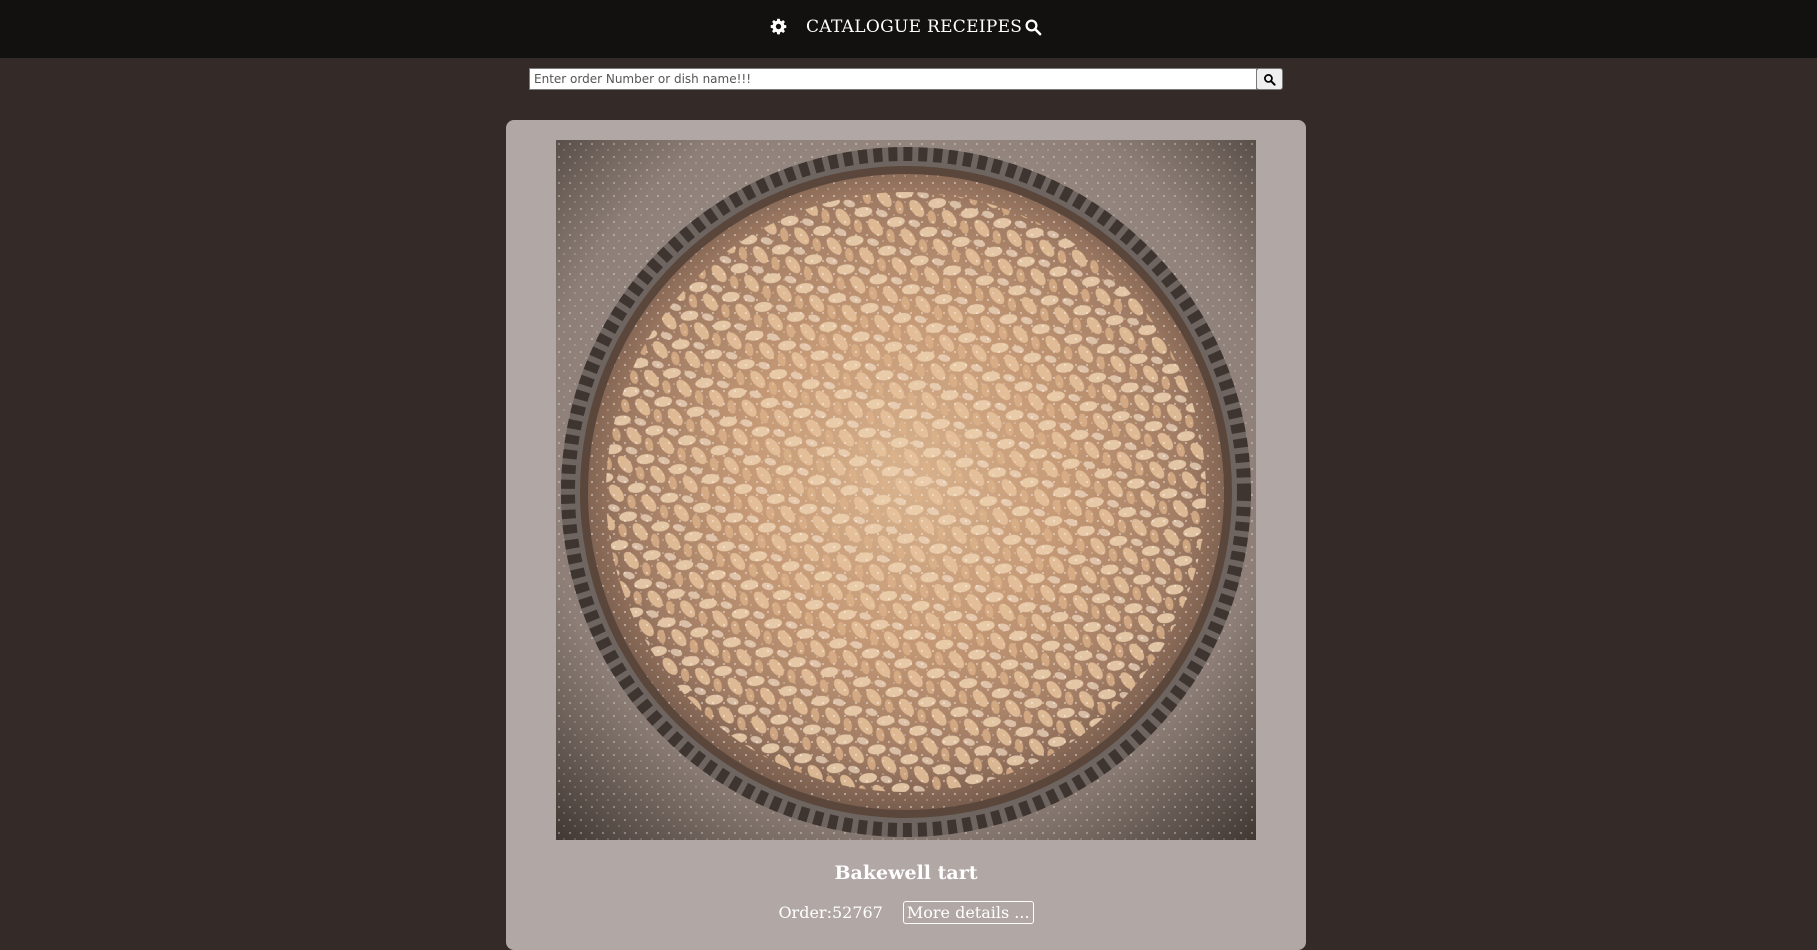 Image resolution: width=1817 pixels, height=950 pixels. Describe the element at coordinates (778, 26) in the screenshot. I see `gear-icon` at that location.